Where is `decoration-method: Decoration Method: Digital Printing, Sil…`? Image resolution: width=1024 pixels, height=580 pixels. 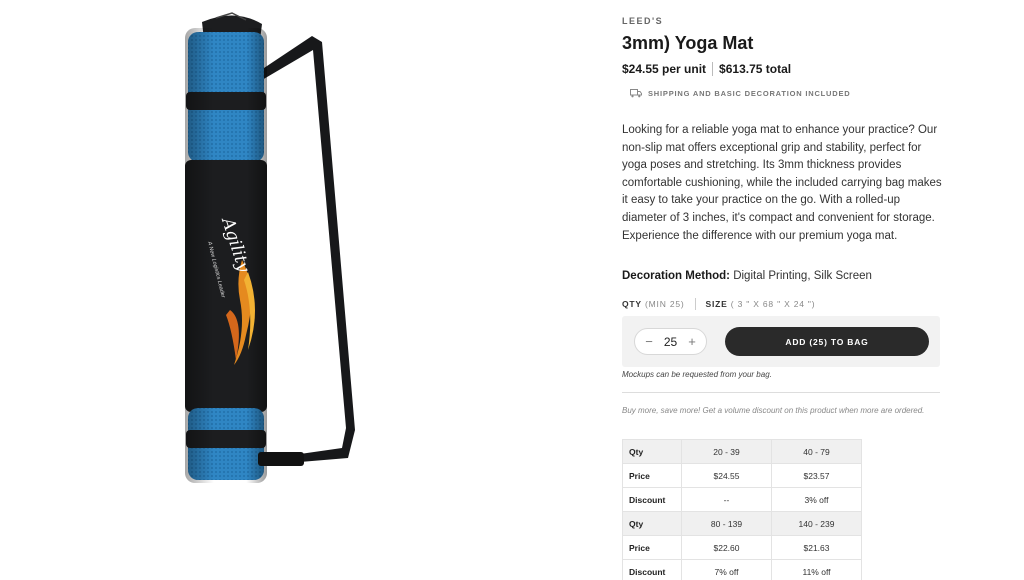 decoration-method: Decoration Method: Digital Printing, Sil… is located at coordinates (747, 276).